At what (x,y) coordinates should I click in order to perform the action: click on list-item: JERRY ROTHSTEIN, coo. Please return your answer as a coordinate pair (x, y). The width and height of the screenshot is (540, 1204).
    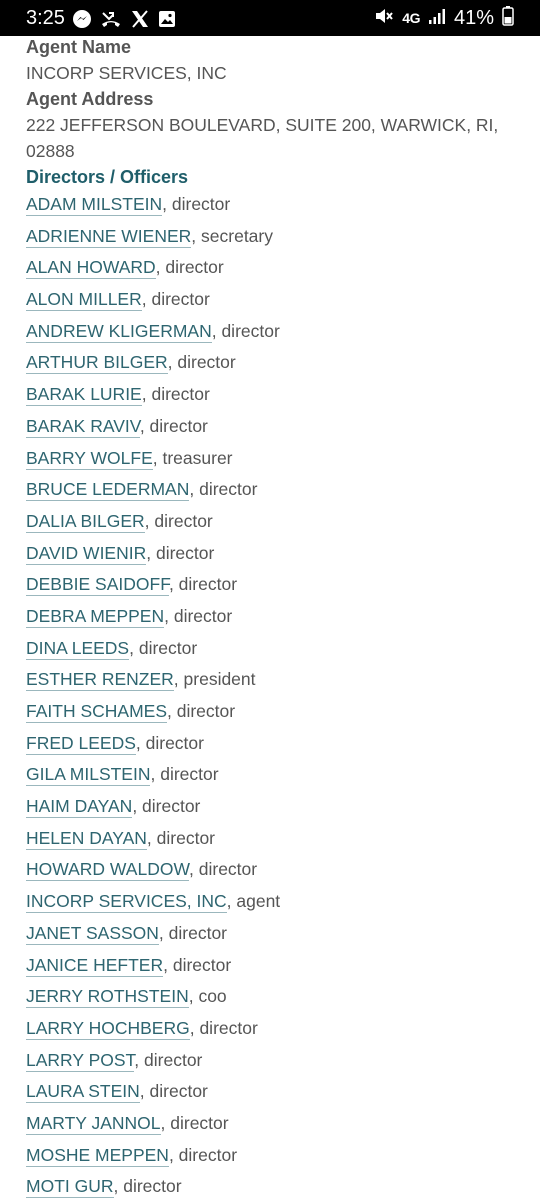
    Looking at the image, I should click on (276, 998).